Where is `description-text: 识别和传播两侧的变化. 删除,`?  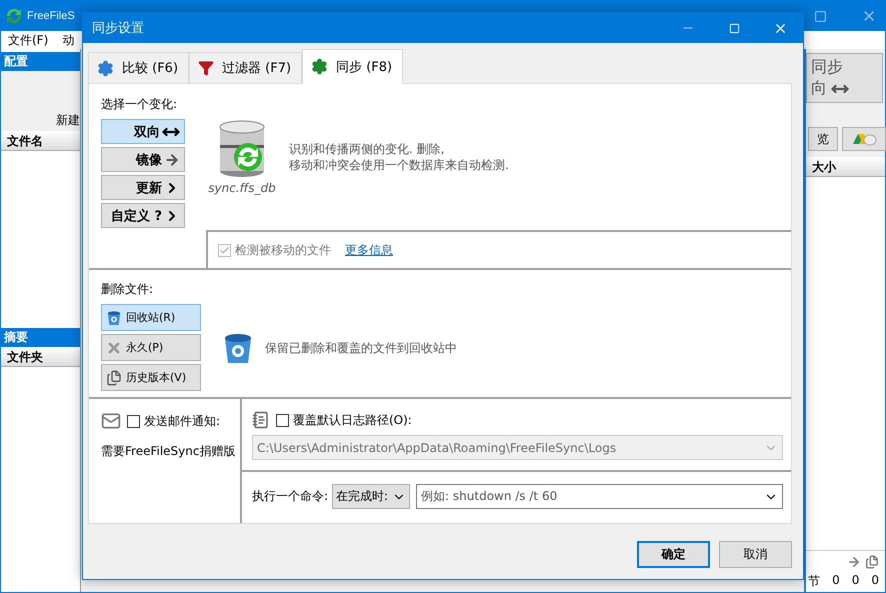
description-text: 识别和传播两侧的变化. 删除, is located at coordinates (367, 149).